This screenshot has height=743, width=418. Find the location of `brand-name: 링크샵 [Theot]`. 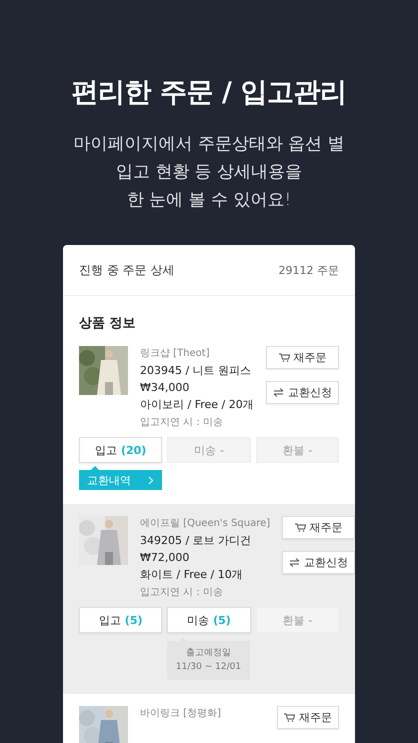

brand-name: 링크샵 [Theot] is located at coordinates (175, 353).